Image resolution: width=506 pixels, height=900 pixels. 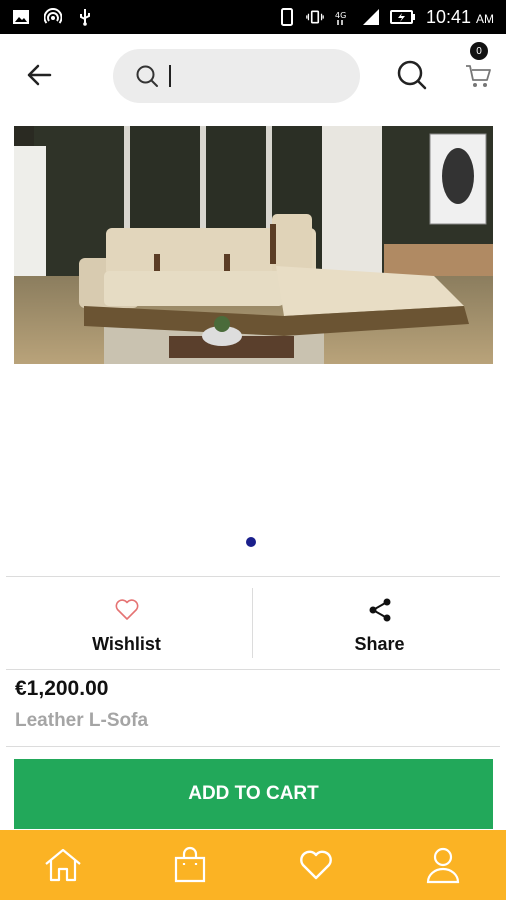 I want to click on svg-text: 4G, so click(x=340, y=15).